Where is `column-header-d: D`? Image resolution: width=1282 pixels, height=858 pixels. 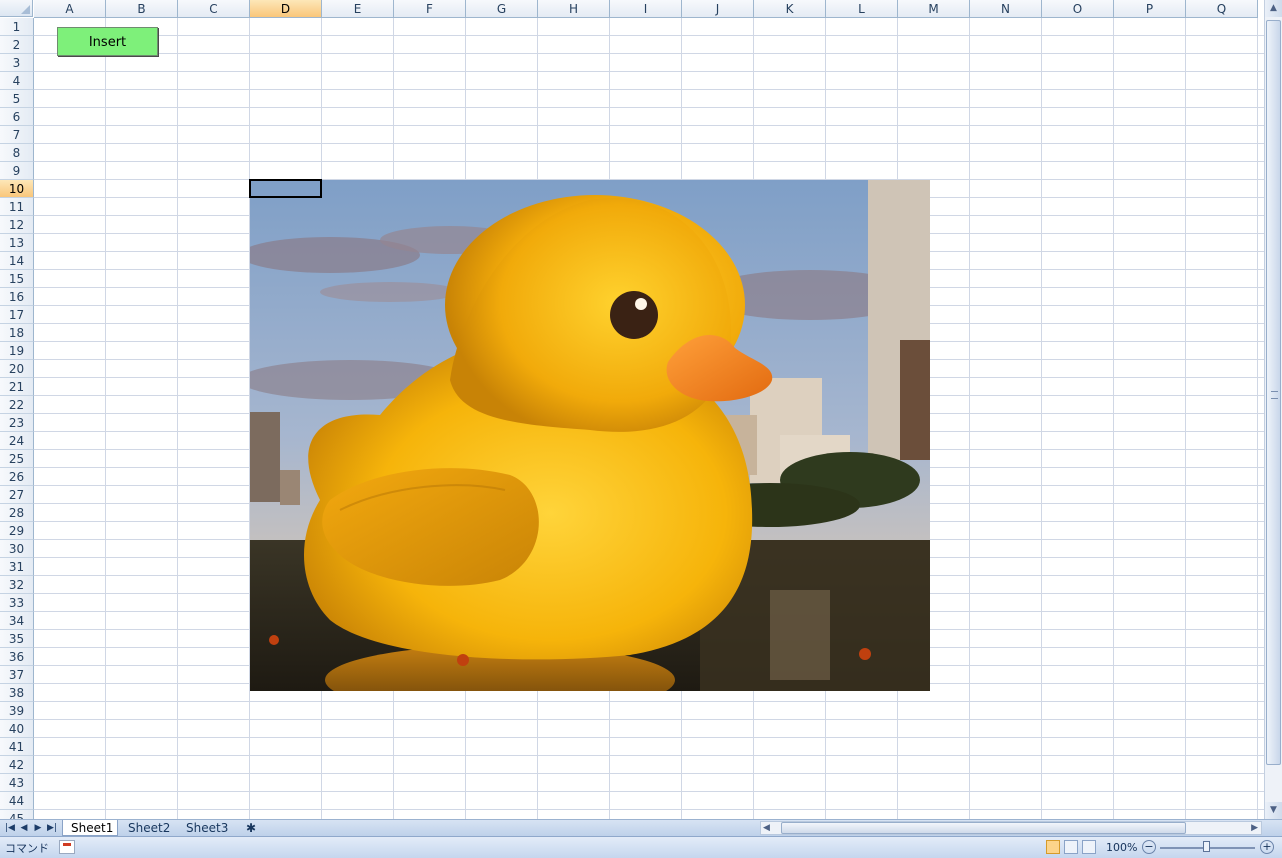 column-header-d: D is located at coordinates (286, 9).